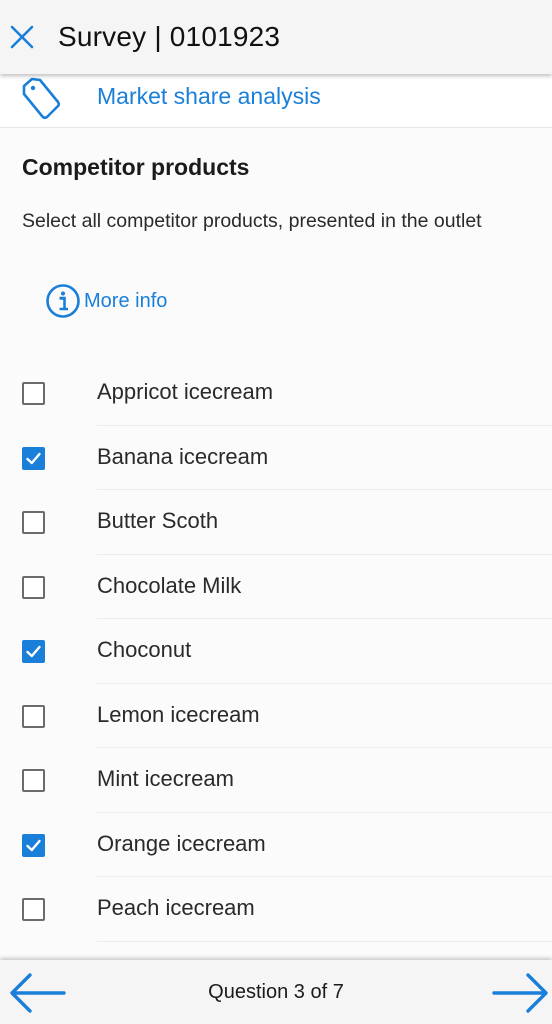  What do you see at coordinates (41, 98) in the screenshot?
I see `tag-icon` at bounding box center [41, 98].